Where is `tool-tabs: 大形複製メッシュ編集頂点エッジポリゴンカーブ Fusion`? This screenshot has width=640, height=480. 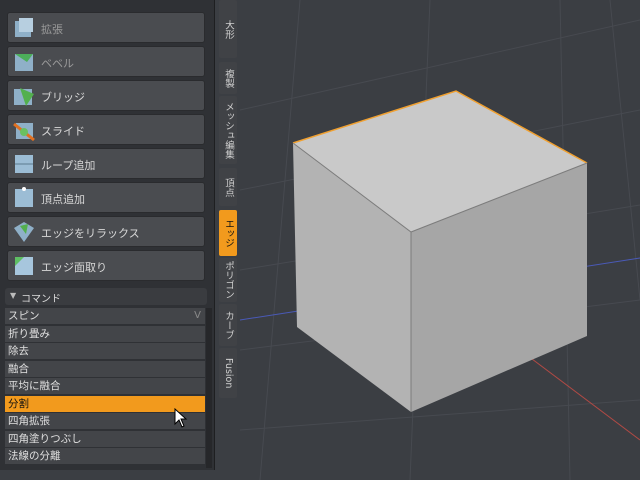
tool-tabs: 大形複製メッシュ編集頂点エッジポリゴンカーブ Fusion is located at coordinates (228, 200).